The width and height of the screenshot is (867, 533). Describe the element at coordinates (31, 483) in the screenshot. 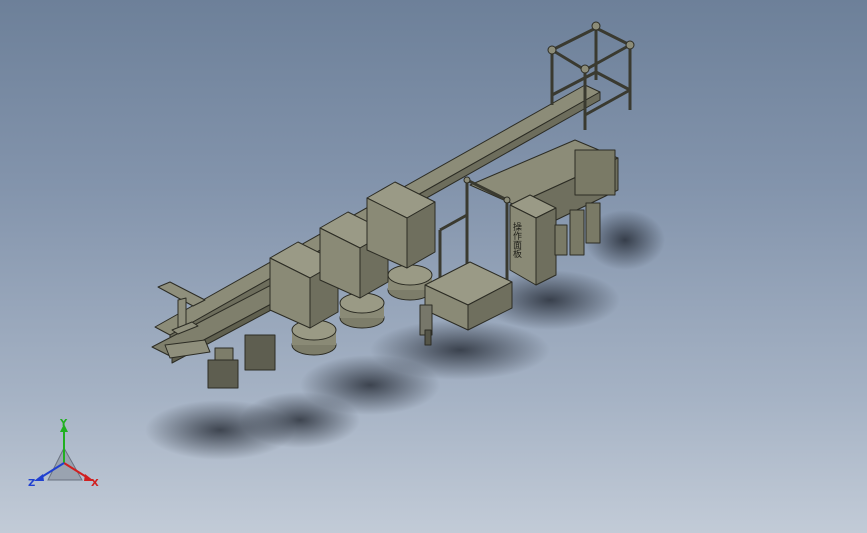

I see `z-axis-label: Z` at that location.